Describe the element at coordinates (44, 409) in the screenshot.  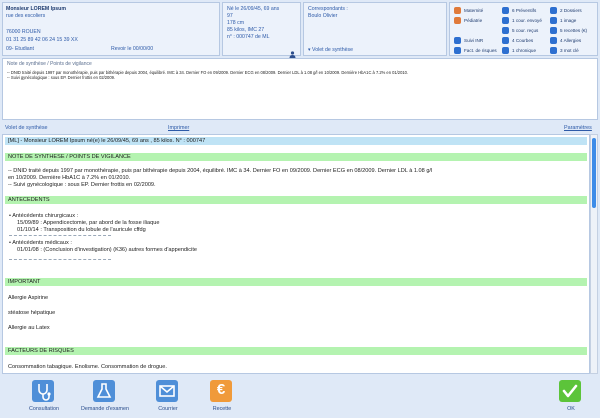
I see `consultation-label: Consultation` at that location.